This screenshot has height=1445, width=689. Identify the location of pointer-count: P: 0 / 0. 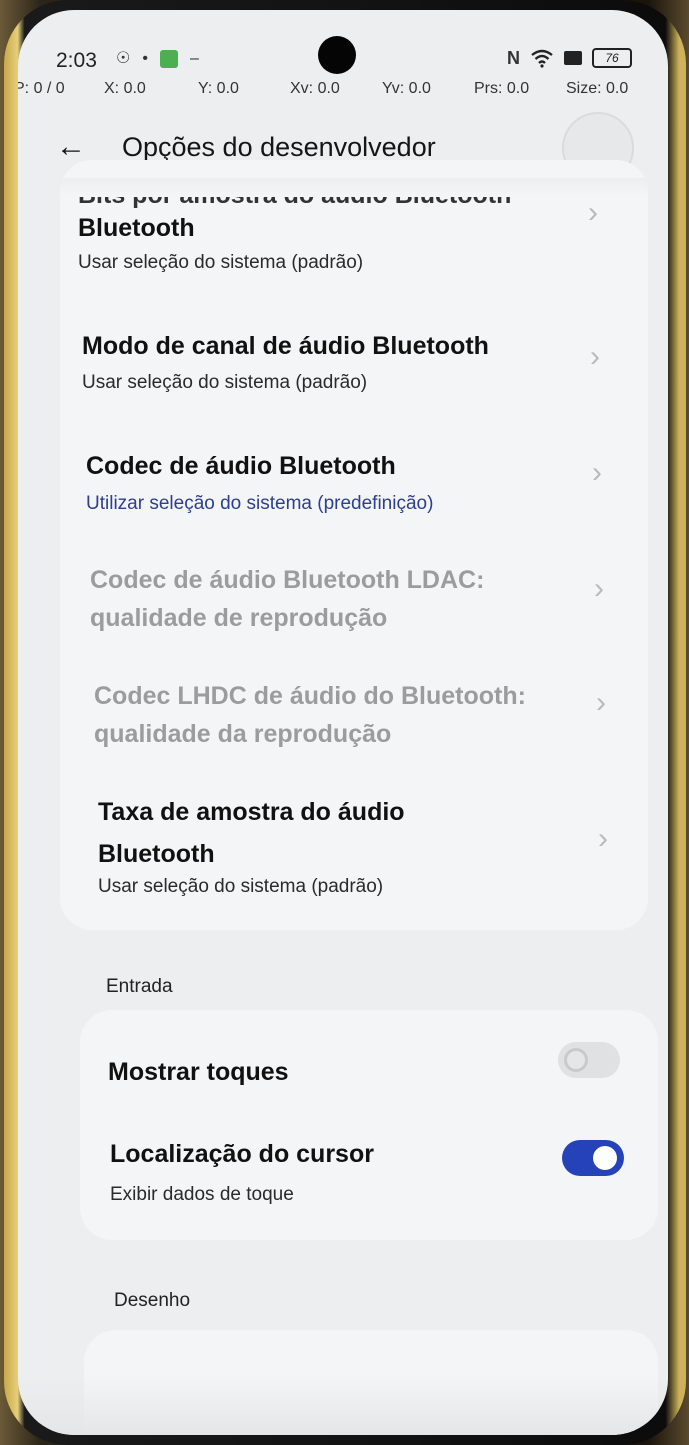
(41, 88).